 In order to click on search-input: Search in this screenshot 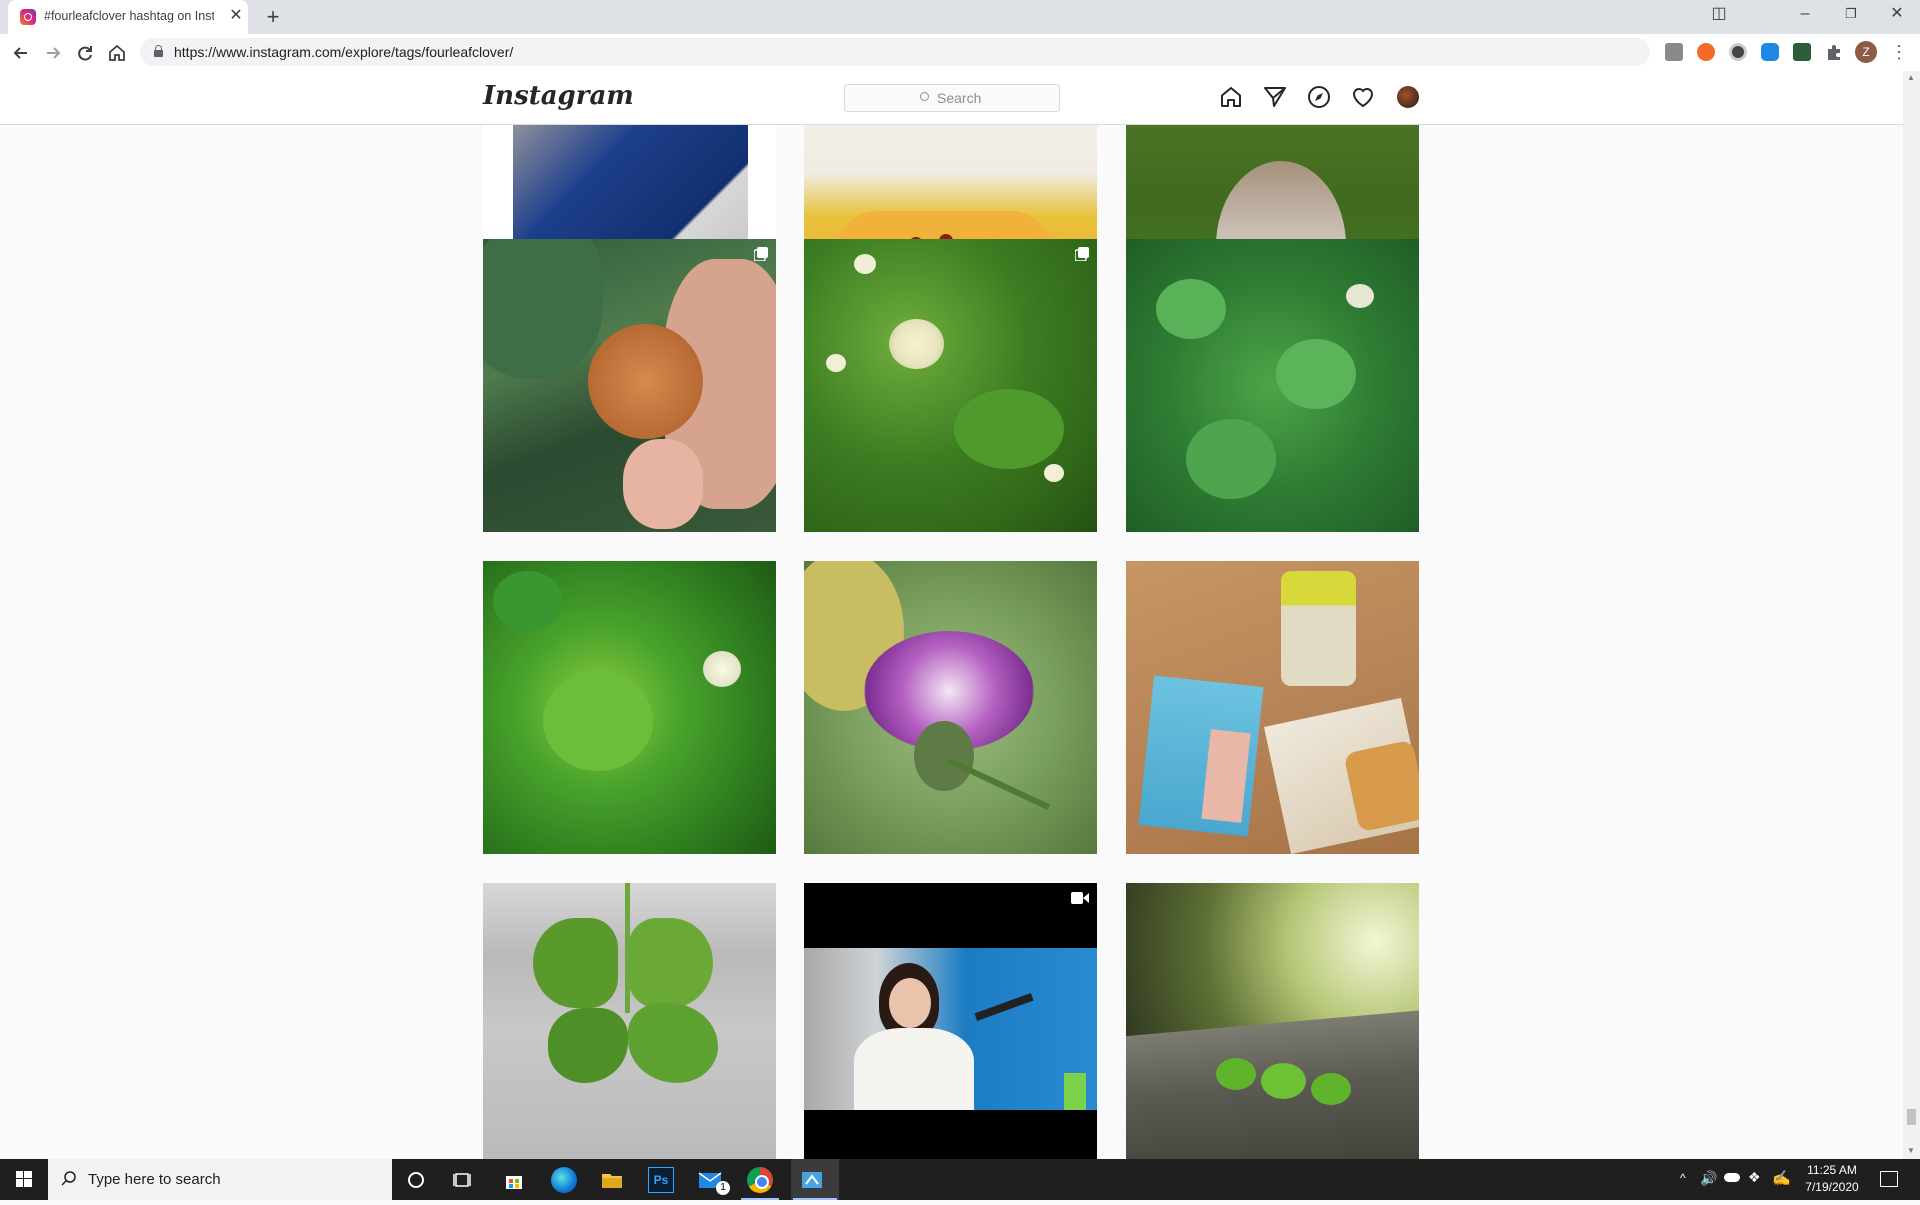, I will do `click(952, 98)`.